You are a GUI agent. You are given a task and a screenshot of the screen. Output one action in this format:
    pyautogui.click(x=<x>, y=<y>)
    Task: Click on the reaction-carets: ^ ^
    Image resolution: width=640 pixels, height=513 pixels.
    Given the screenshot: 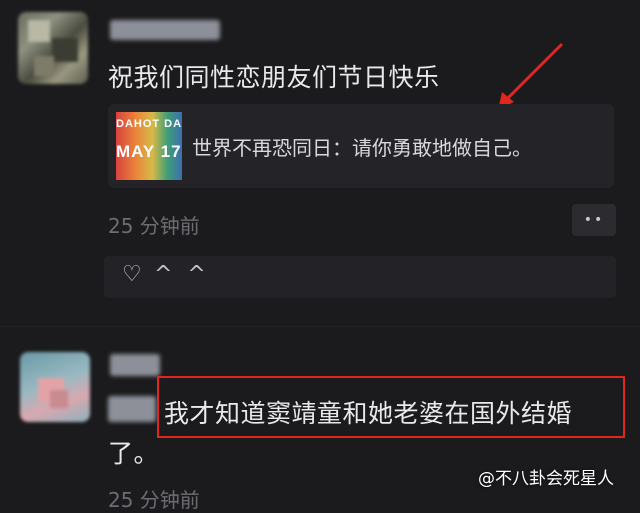 What is the action you would take?
    pyautogui.click(x=182, y=274)
    